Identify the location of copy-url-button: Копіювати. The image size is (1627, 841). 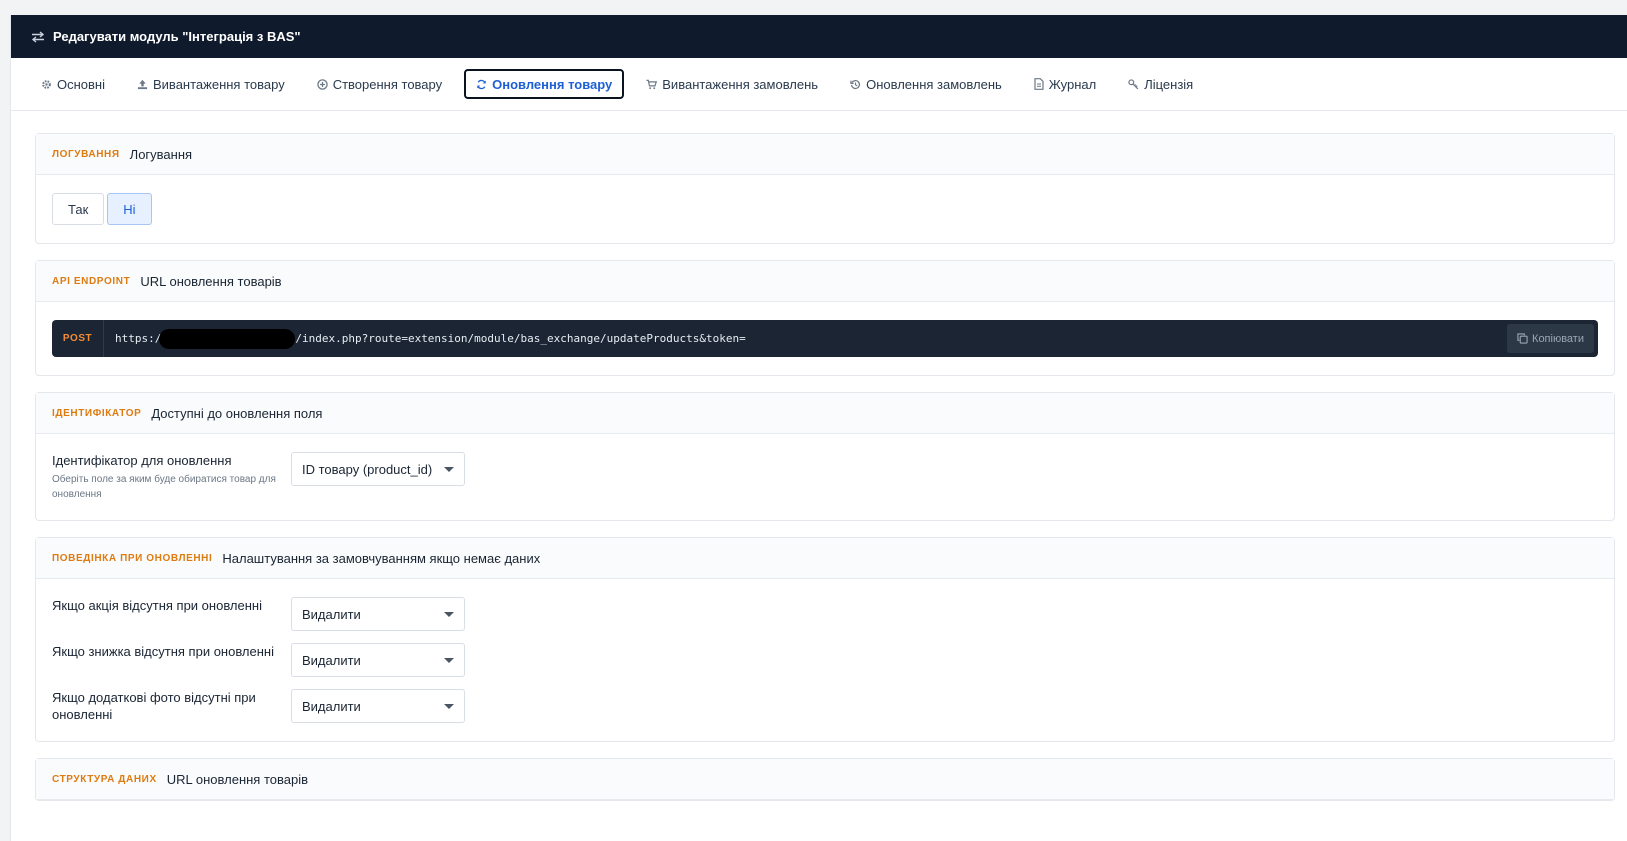
(1550, 338).